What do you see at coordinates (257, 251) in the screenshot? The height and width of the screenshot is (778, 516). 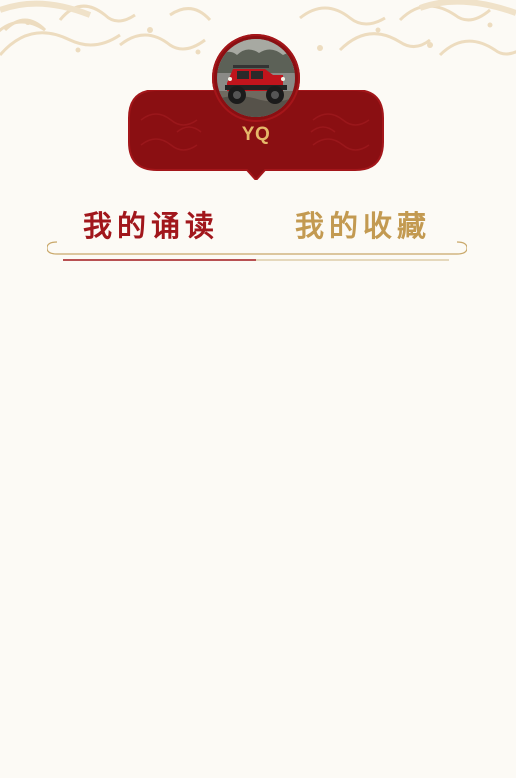 I see `tab-underline` at bounding box center [257, 251].